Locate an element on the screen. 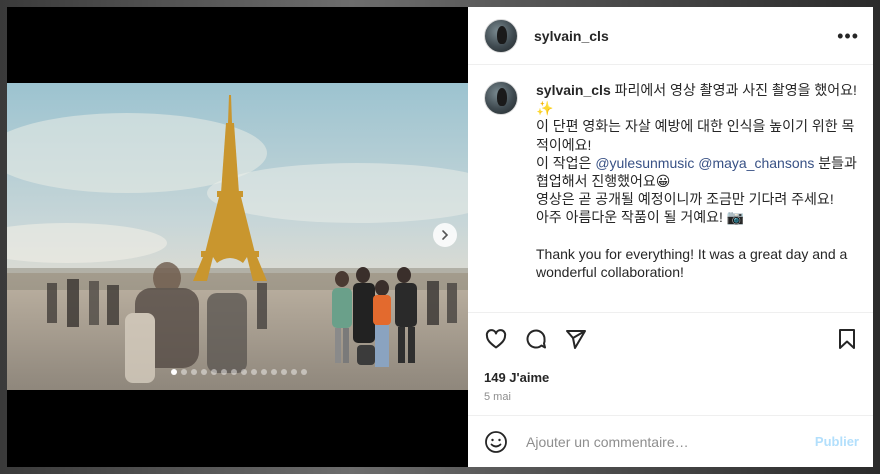 This screenshot has width=880, height=474. post-header: sylvain_cls ••• is located at coordinates (670, 36).